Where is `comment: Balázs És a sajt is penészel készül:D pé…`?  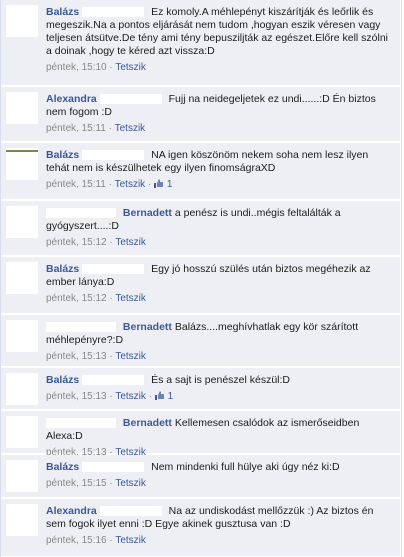
comment: Balázs És a sajt is penészel készül:D pé… is located at coordinates (200, 389).